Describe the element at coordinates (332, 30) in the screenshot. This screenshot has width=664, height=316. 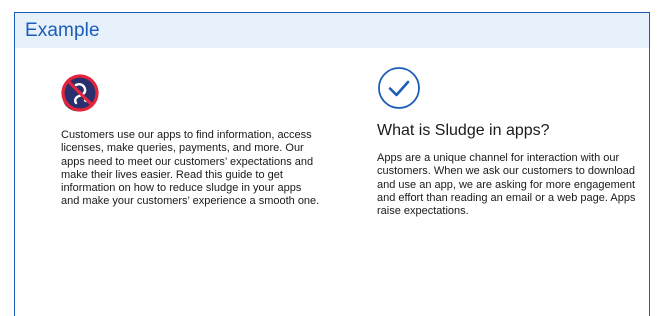
I see `panel-header: Example` at that location.